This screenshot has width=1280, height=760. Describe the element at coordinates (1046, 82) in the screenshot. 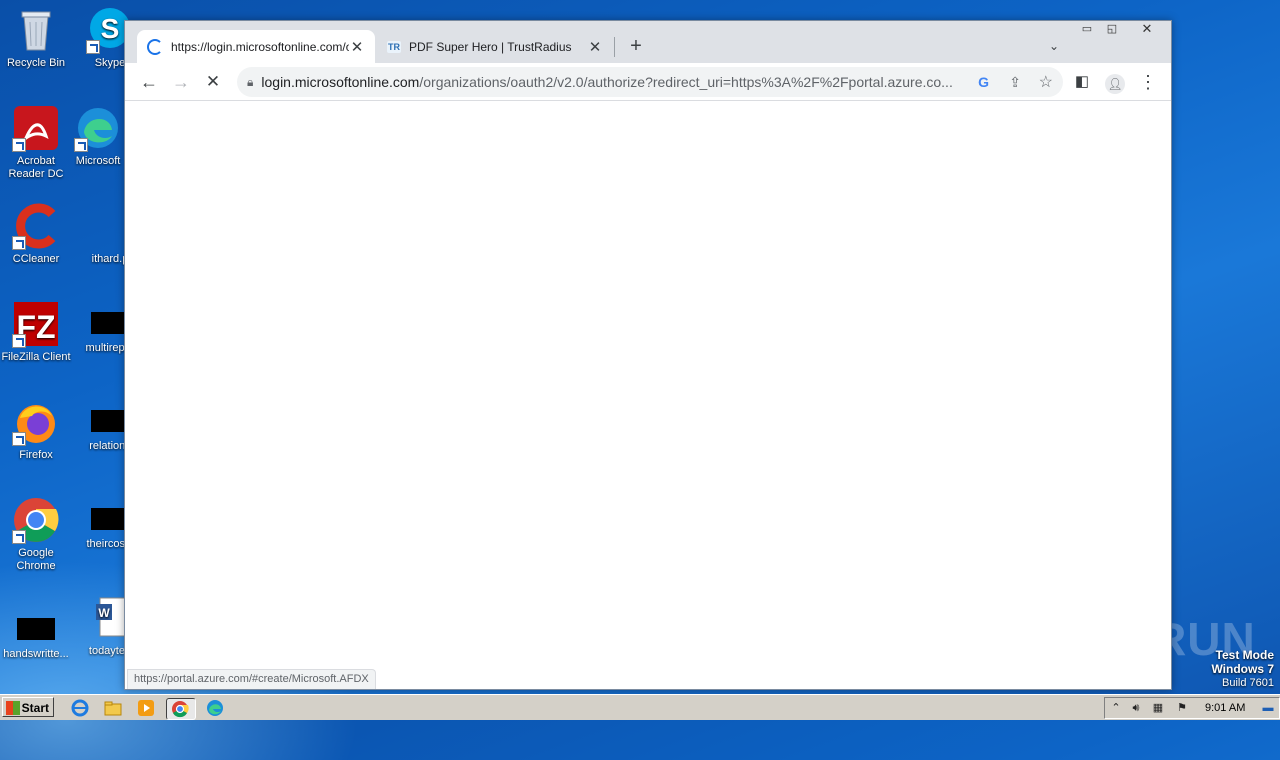

I see `bookmark-star-icon: ☆` at that location.